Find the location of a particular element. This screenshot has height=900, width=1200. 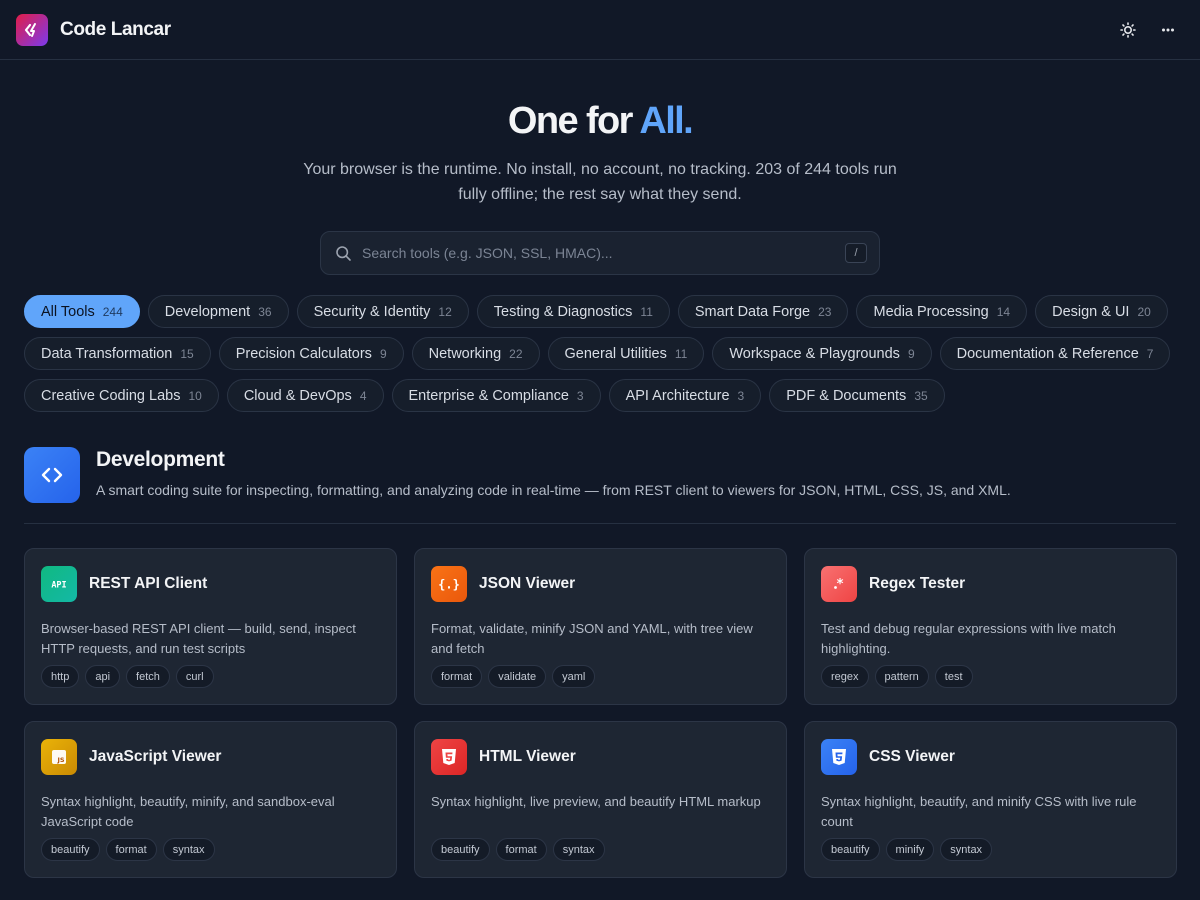

category-chip-label: Creative Coding Labs is located at coordinates (111, 395).